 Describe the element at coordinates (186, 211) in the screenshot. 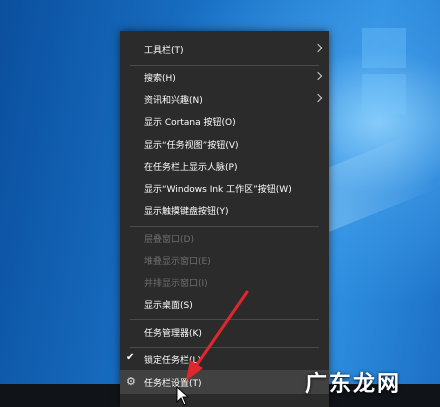

I see `menu-item-label: 显示触摸键盘按钮(Y)` at that location.